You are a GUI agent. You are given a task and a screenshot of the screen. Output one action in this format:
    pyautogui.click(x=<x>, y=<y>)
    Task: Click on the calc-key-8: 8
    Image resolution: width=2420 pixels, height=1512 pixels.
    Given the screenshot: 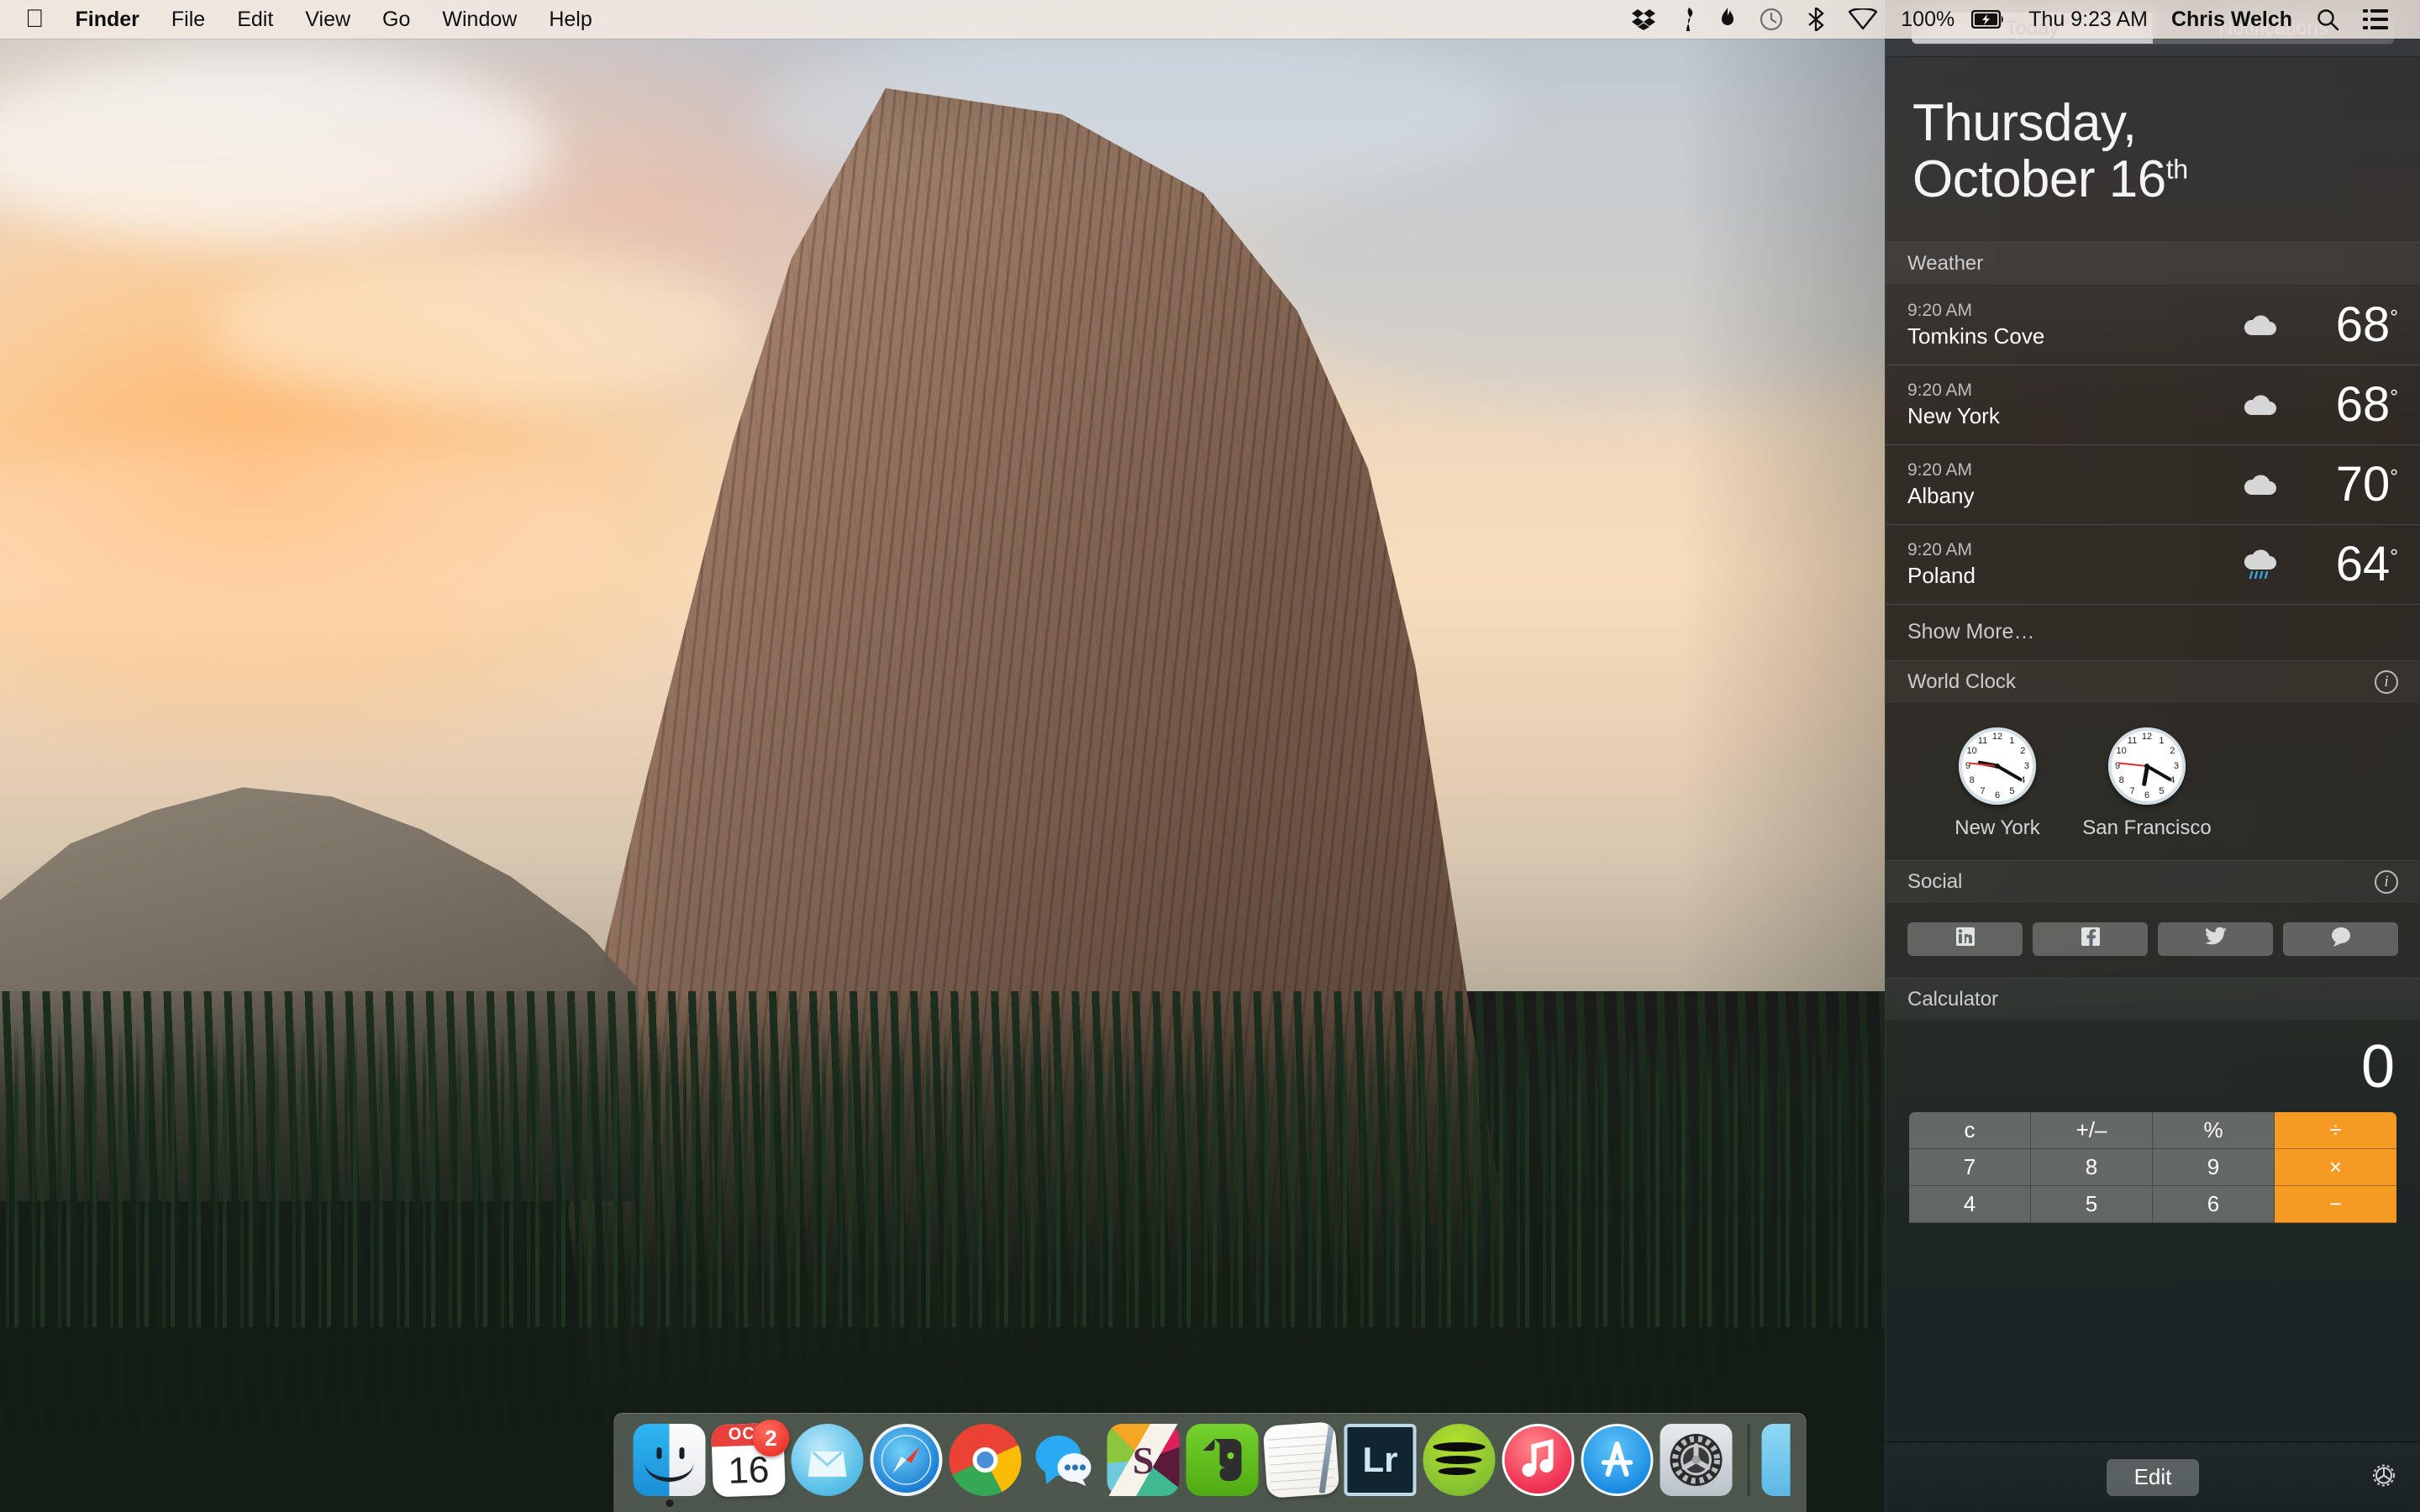 What is the action you would take?
    pyautogui.click(x=2092, y=1167)
    